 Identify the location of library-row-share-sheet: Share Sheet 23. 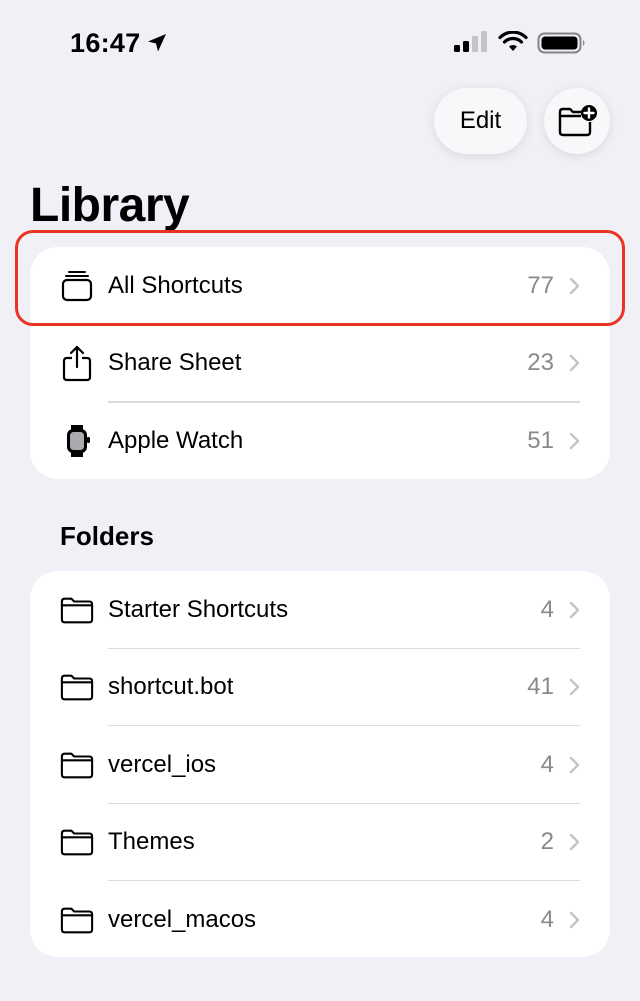
(320, 363).